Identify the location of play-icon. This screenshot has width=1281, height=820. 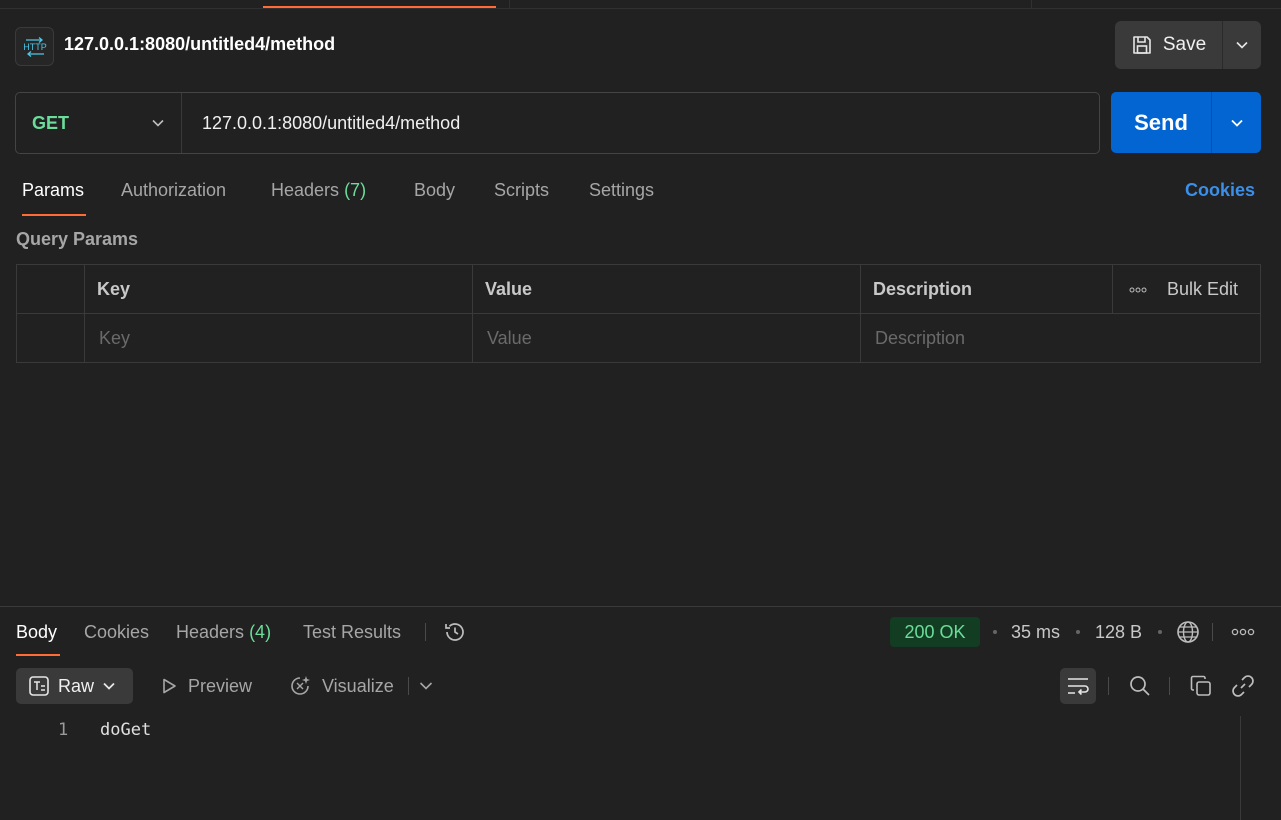
(169, 686).